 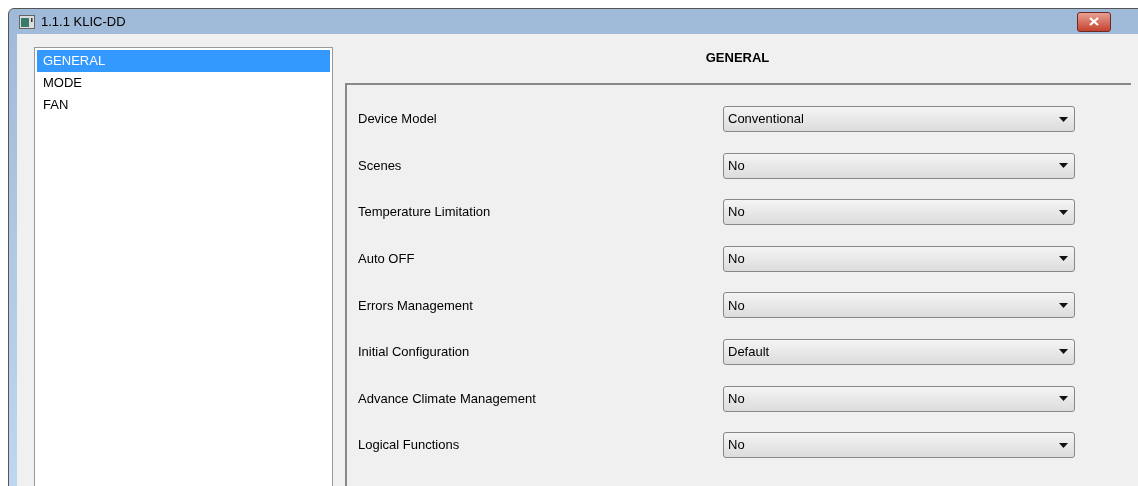 What do you see at coordinates (183, 105) in the screenshot?
I see `section-list-item: FAN` at bounding box center [183, 105].